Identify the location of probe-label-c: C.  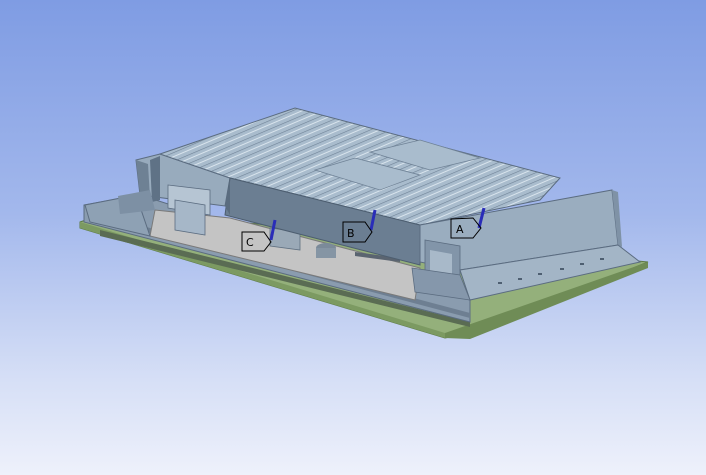
(250, 242).